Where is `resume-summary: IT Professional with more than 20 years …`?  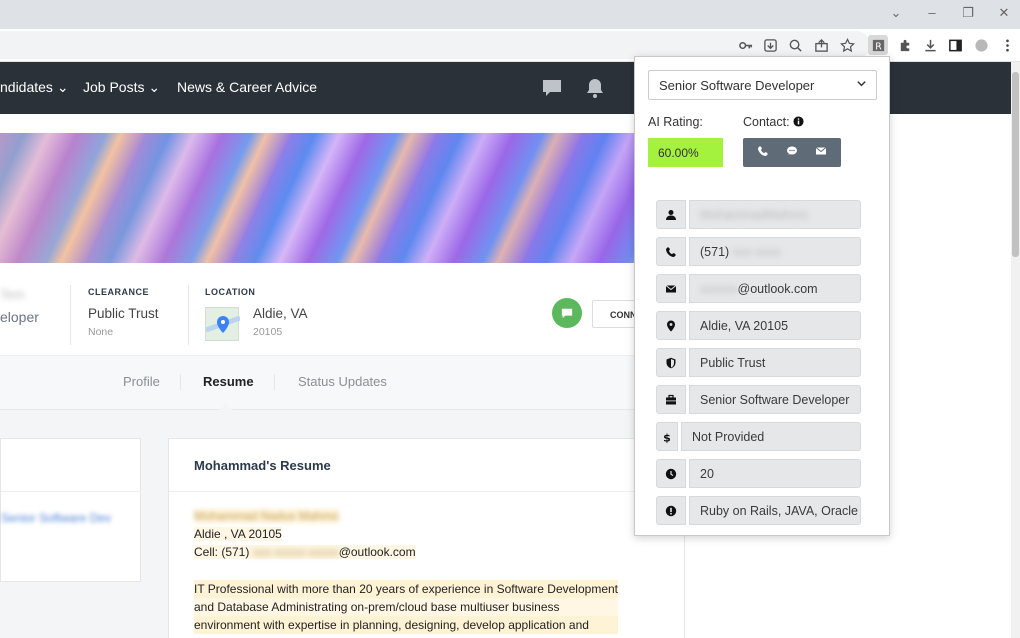 resume-summary: IT Professional with more than 20 years … is located at coordinates (406, 607).